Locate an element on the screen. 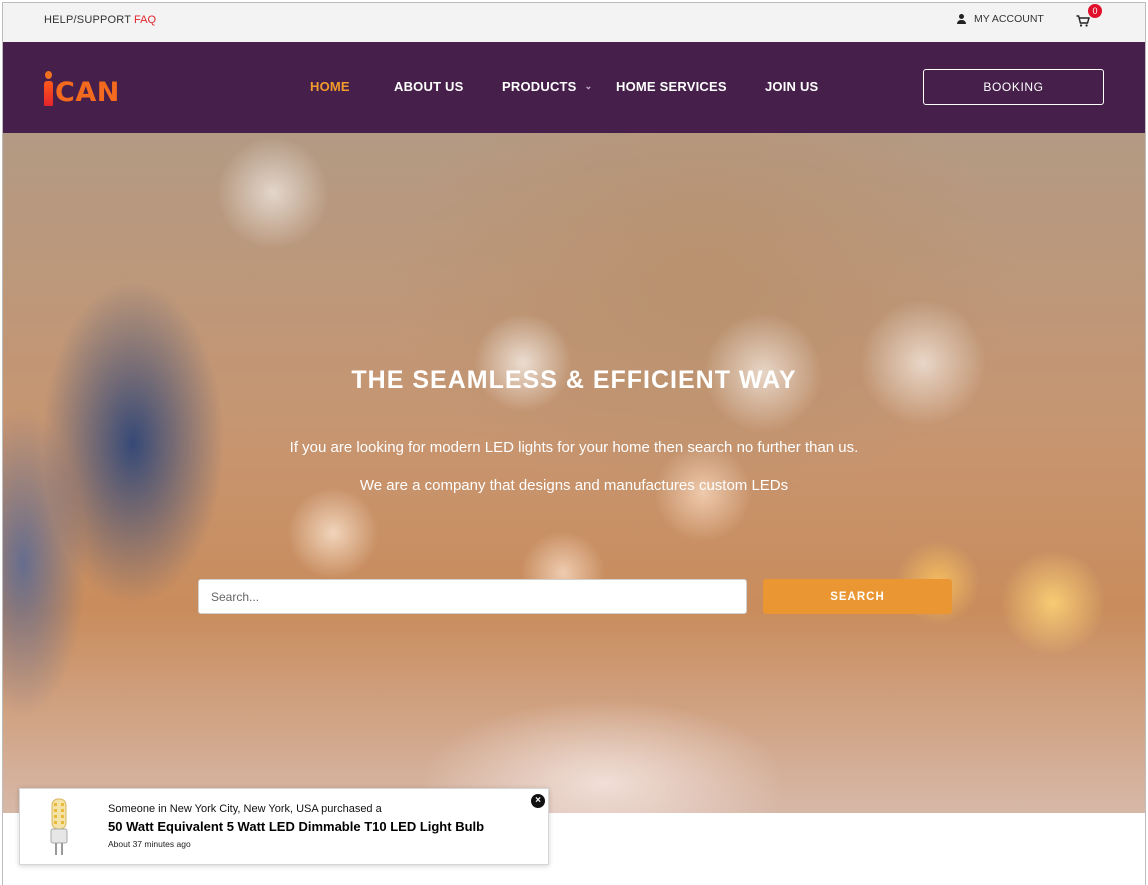 The height and width of the screenshot is (885, 1148). nav-item-products-label: PRODUCTS is located at coordinates (539, 86).